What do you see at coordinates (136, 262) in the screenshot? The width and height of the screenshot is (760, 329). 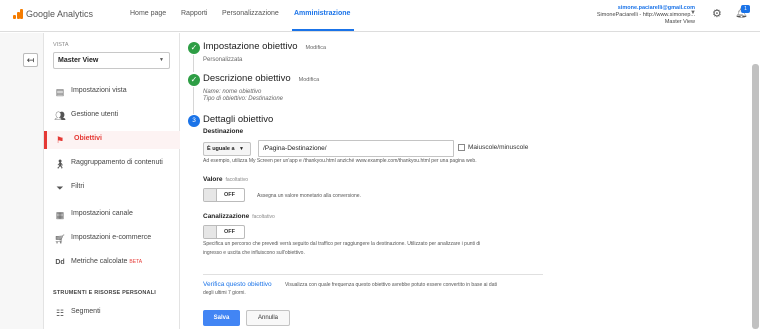 I see `beta-badge: BETA` at bounding box center [136, 262].